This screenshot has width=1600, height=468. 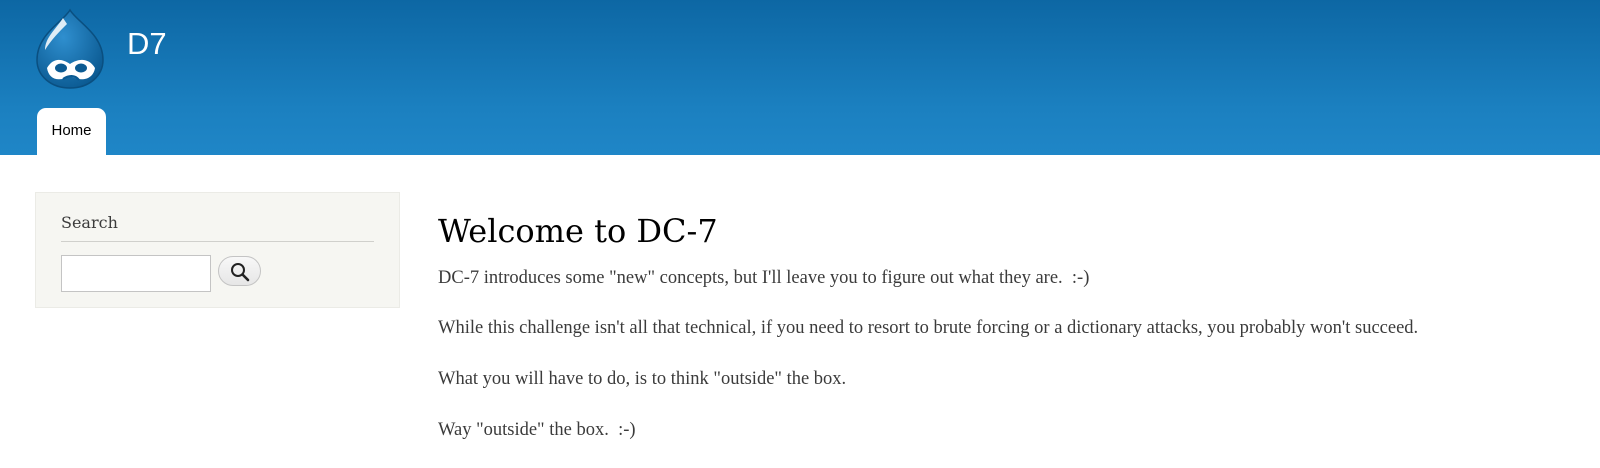 What do you see at coordinates (217, 250) in the screenshot?
I see `search-block: Search` at bounding box center [217, 250].